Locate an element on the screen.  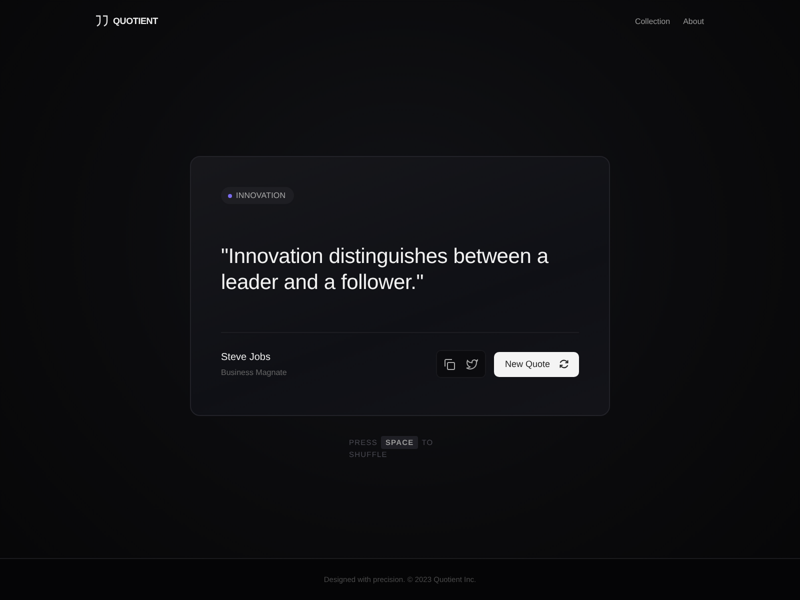
logo-text: QUOTIENT is located at coordinates (135, 21).